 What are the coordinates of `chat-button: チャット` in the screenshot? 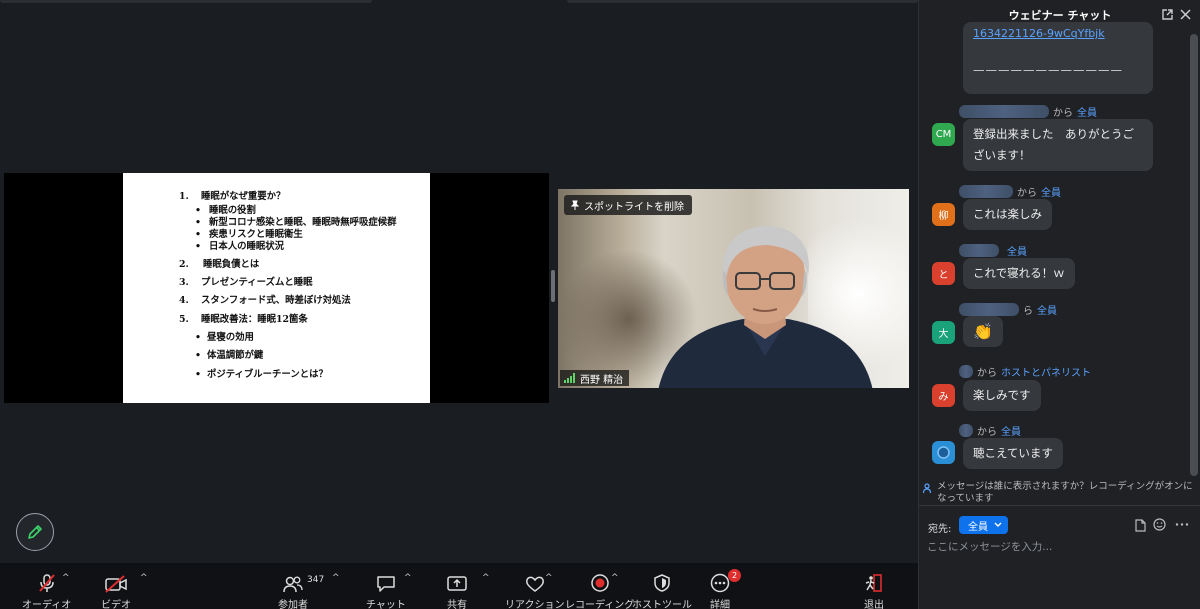 It's located at (386, 590).